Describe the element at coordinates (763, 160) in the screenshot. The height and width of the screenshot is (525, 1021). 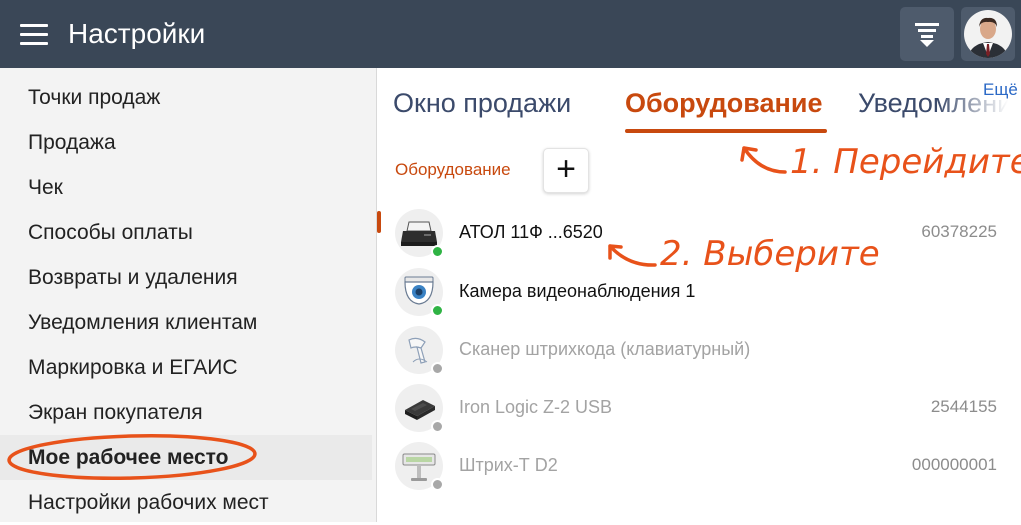
I see `arrow-to-tab` at that location.